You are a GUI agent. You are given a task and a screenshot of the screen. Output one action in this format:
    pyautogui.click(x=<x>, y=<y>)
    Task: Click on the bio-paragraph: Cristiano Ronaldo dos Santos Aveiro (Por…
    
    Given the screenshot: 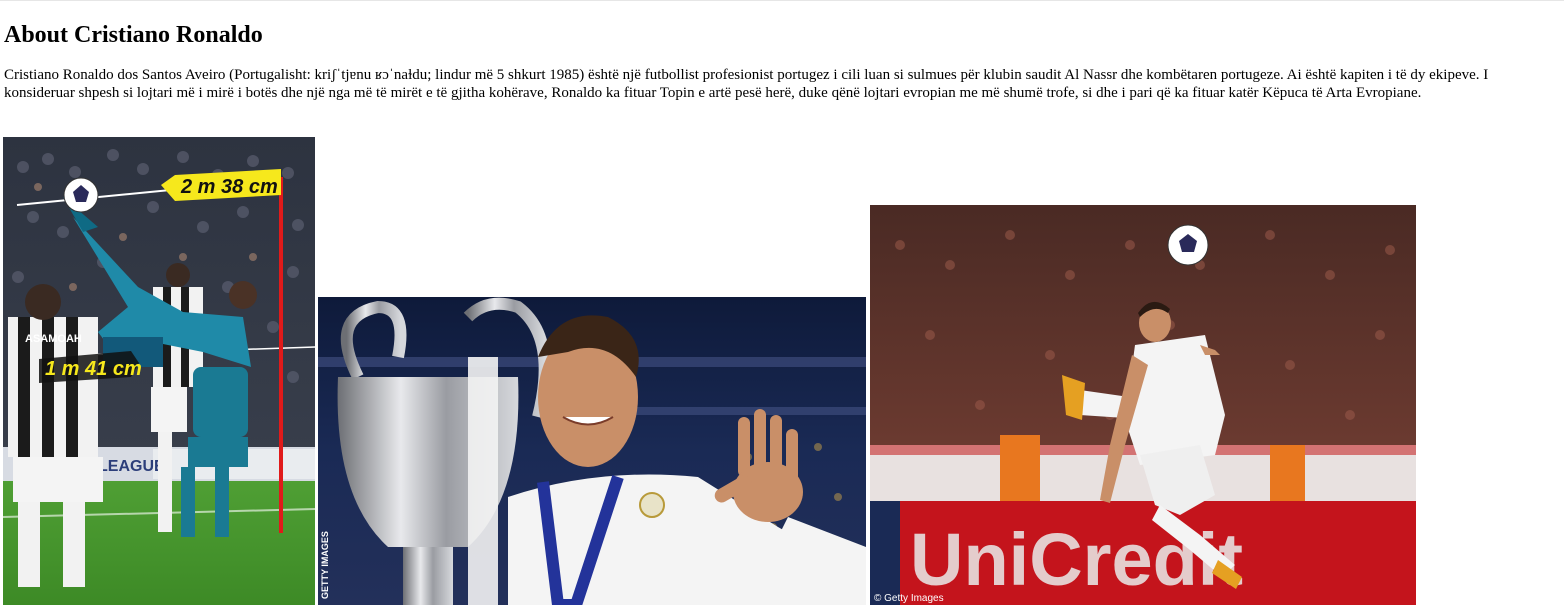 What is the action you would take?
    pyautogui.click(x=746, y=84)
    